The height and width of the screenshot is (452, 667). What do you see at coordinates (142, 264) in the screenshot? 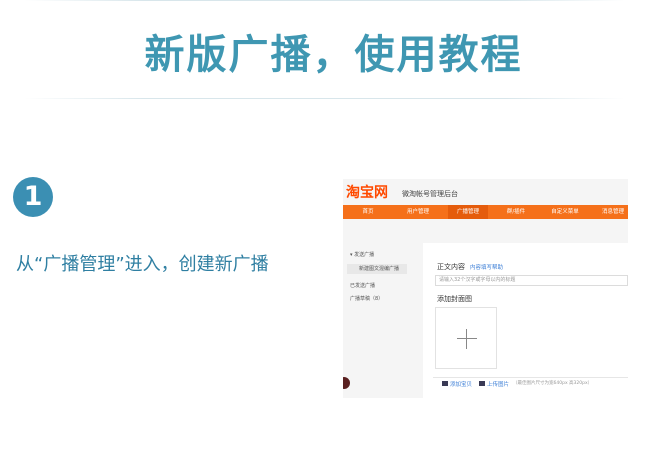
I see `step-instruction: 从“广播管理”进入，创建新广播` at bounding box center [142, 264].